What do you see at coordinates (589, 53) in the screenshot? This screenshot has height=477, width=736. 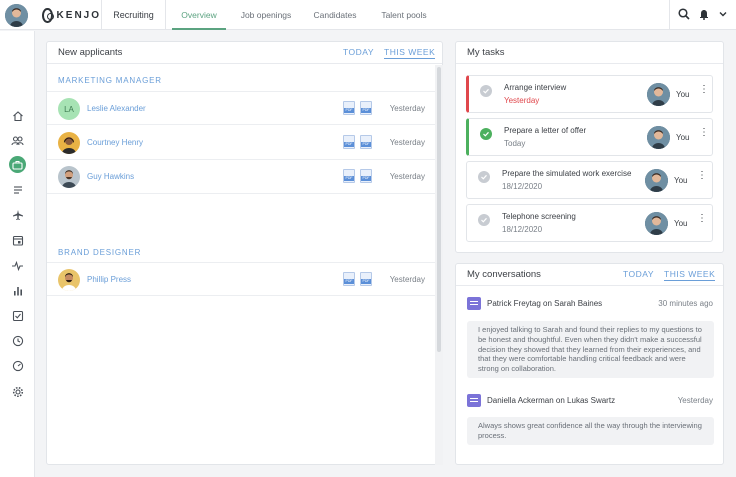 I see `card-header: My tasks` at bounding box center [589, 53].